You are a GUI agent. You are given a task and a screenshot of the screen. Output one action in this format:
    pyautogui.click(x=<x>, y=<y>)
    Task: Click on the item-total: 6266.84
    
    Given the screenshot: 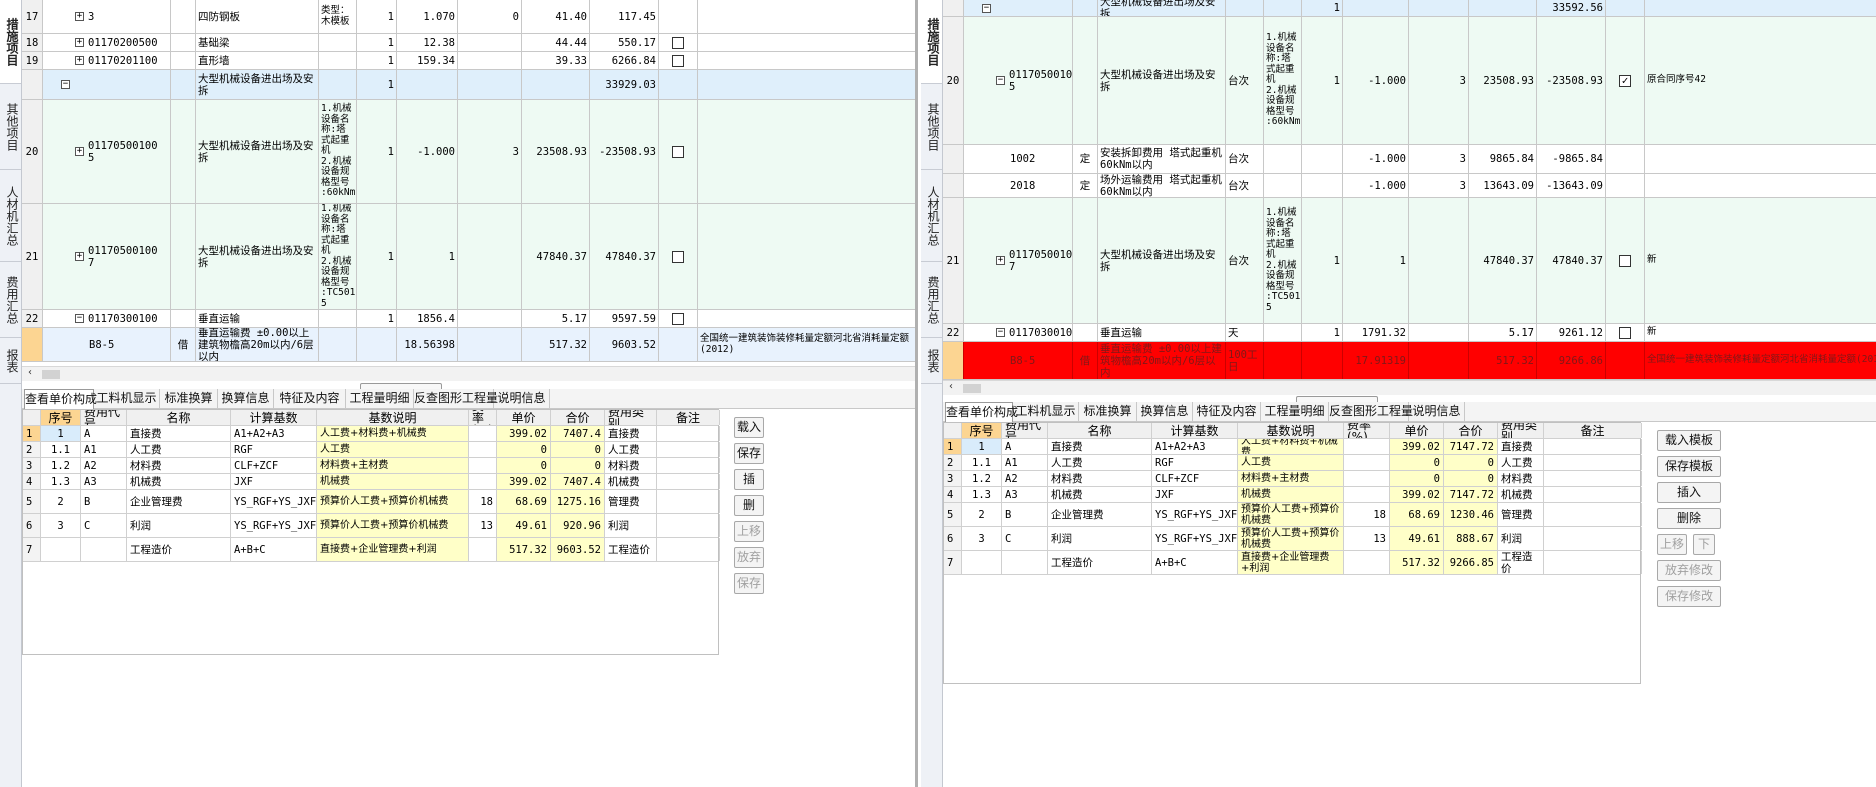 What is the action you would take?
    pyautogui.click(x=624, y=60)
    